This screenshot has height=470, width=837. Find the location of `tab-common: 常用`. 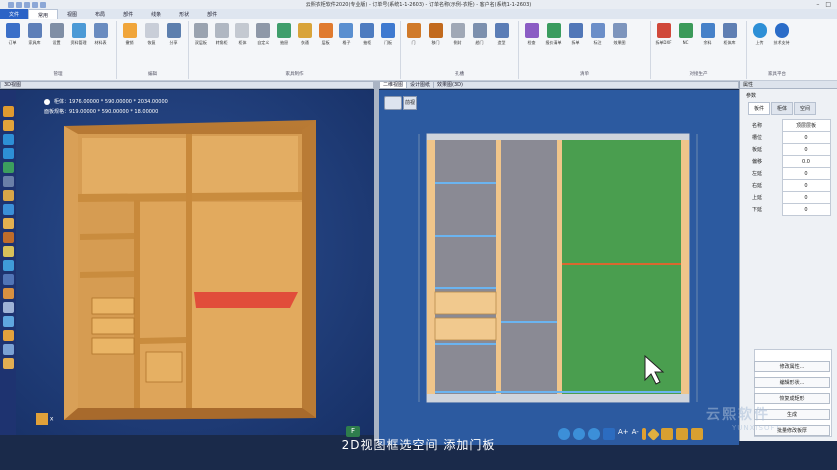

tab-common: 常用 is located at coordinates (43, 14).